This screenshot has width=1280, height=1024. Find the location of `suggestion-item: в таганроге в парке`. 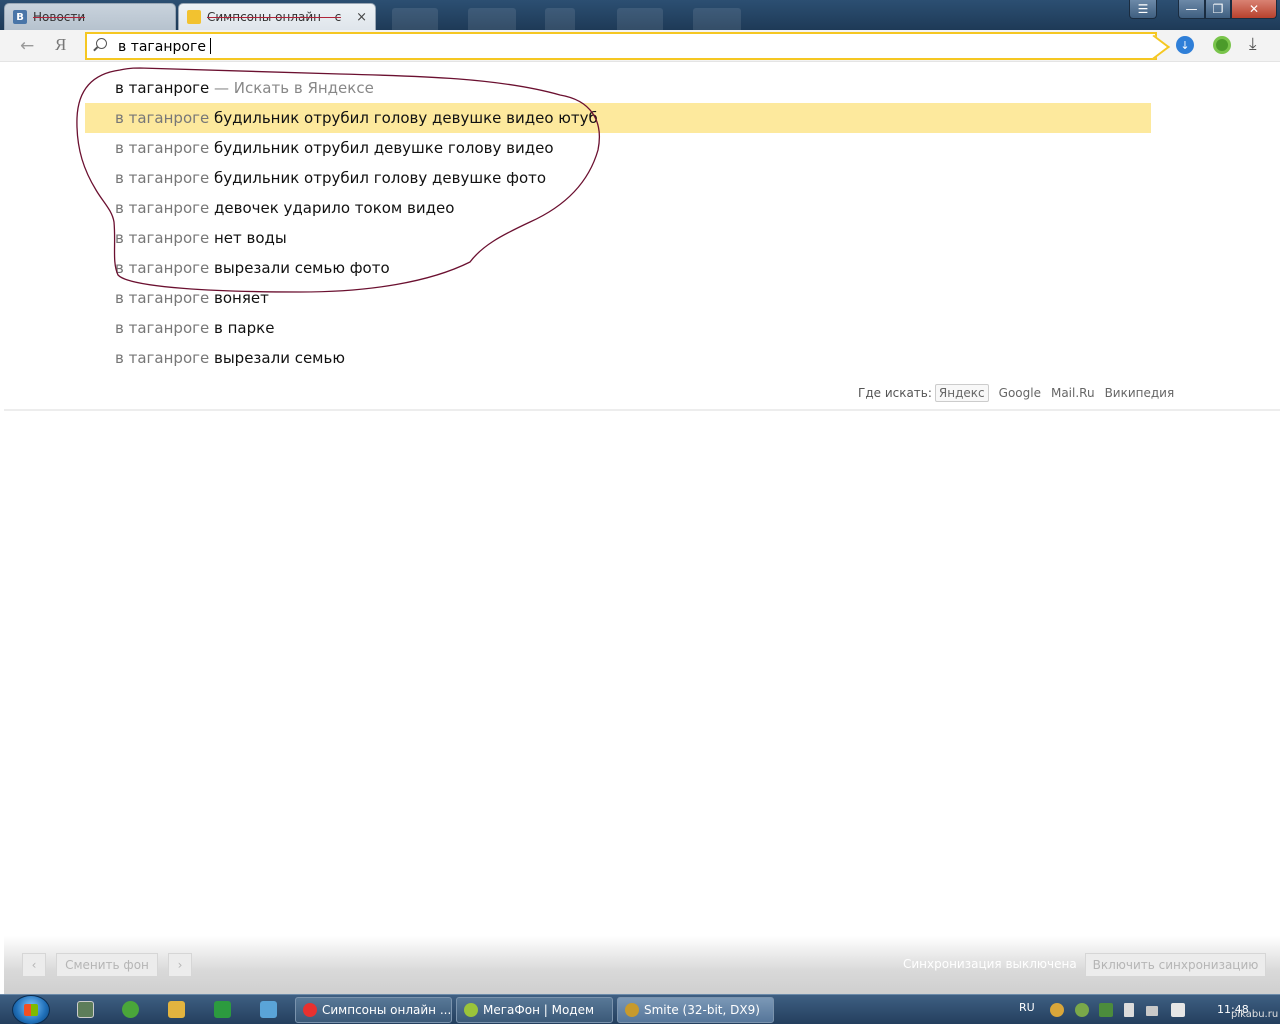

suggestion-item: в таганроге в парке is located at coordinates (618, 328).